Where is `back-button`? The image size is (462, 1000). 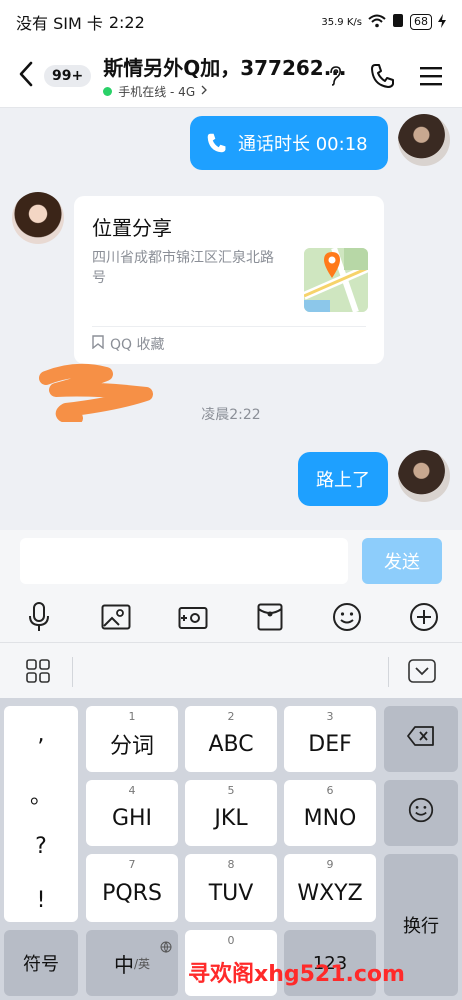 back-button is located at coordinates (26, 76).